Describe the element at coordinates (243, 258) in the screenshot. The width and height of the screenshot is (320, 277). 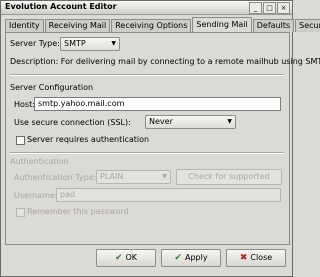
I see `close-x-icon: ✖` at that location.